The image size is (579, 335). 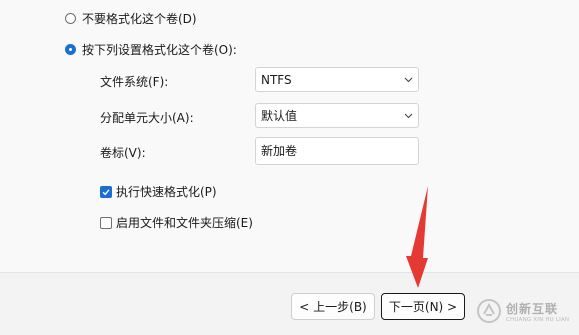 I want to click on watermark-logo: 创新互联 CHUANG XIN HU LIAN, so click(x=522, y=311).